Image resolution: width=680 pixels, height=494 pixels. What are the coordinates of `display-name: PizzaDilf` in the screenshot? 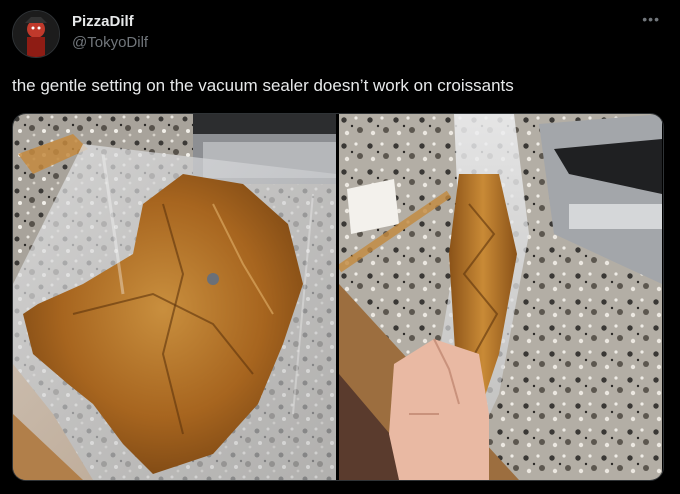 It's located at (103, 21).